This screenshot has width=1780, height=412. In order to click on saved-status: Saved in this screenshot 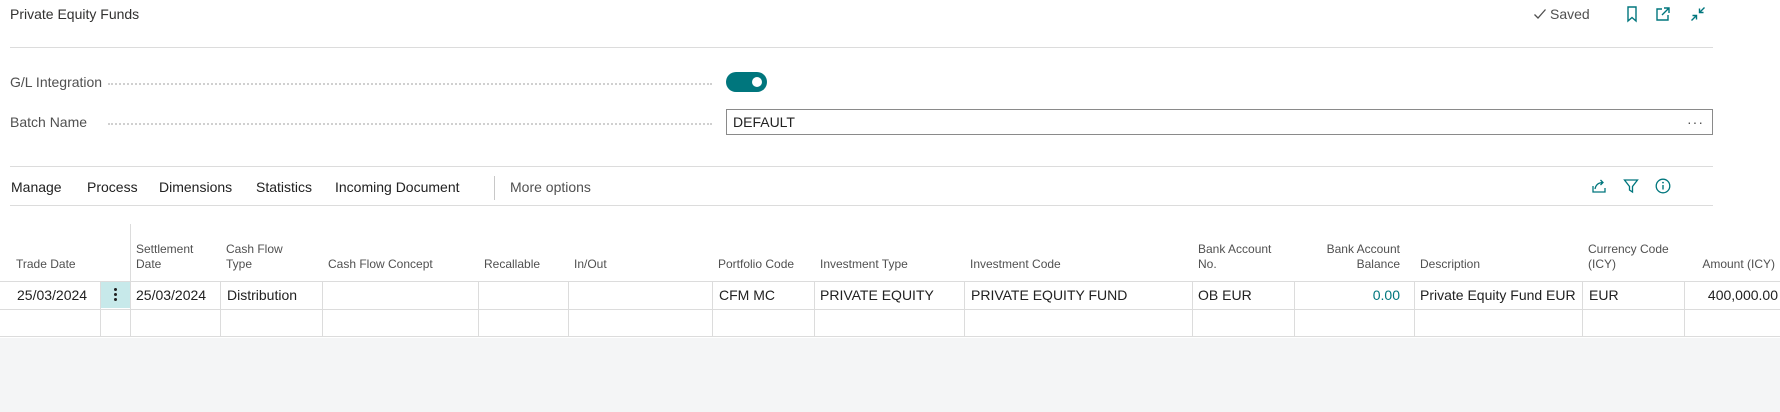, I will do `click(1561, 14)`.